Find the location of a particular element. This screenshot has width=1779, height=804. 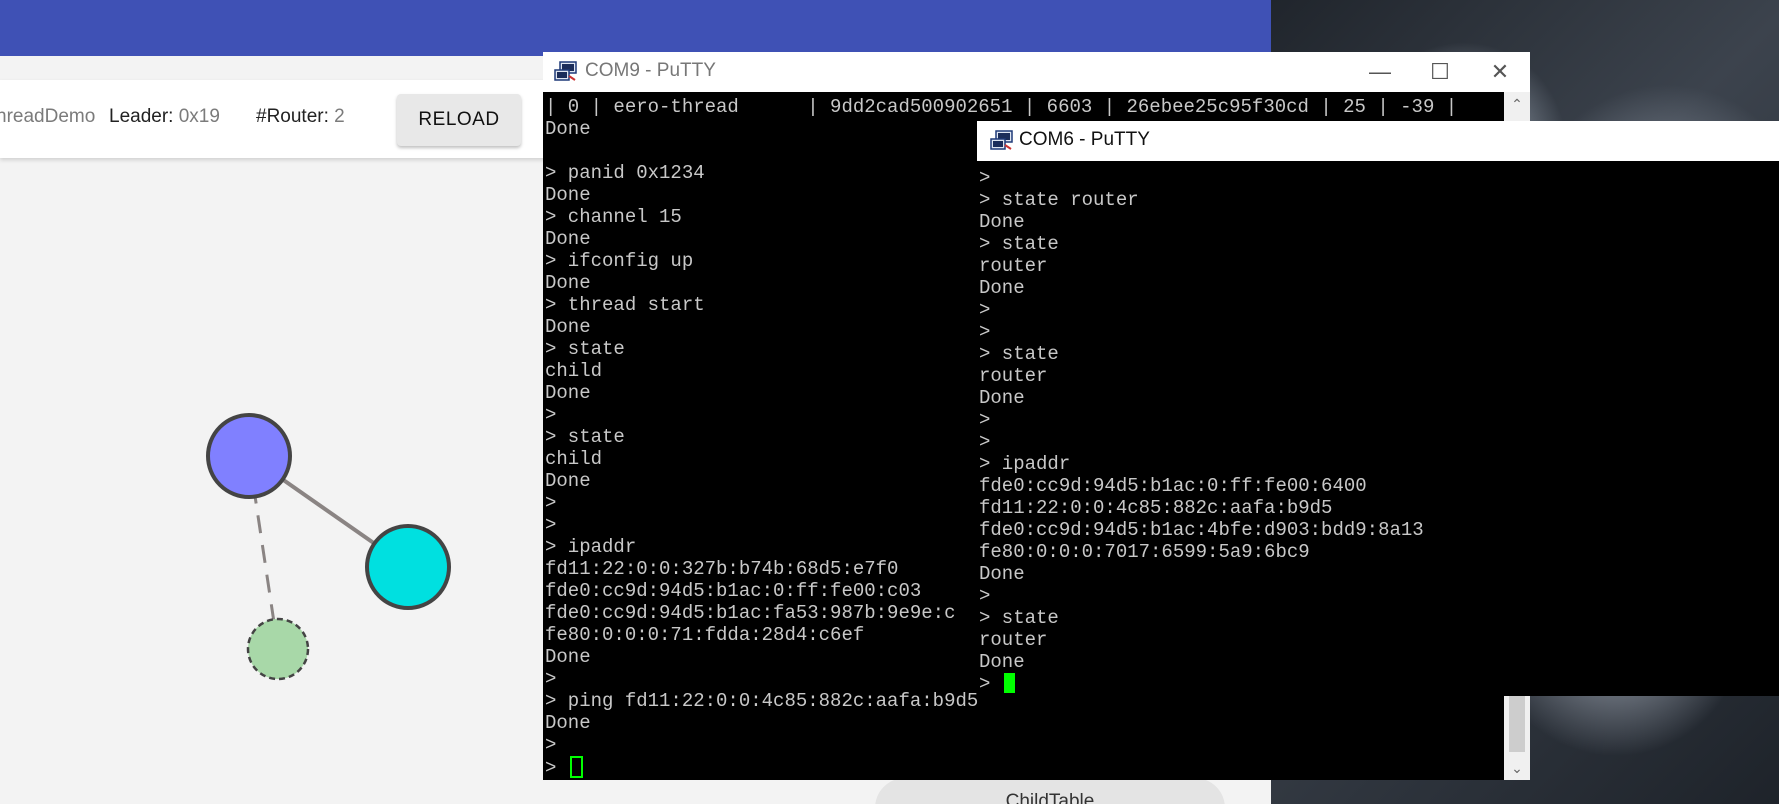

terminal-line: > state router is located at coordinates (1059, 200).